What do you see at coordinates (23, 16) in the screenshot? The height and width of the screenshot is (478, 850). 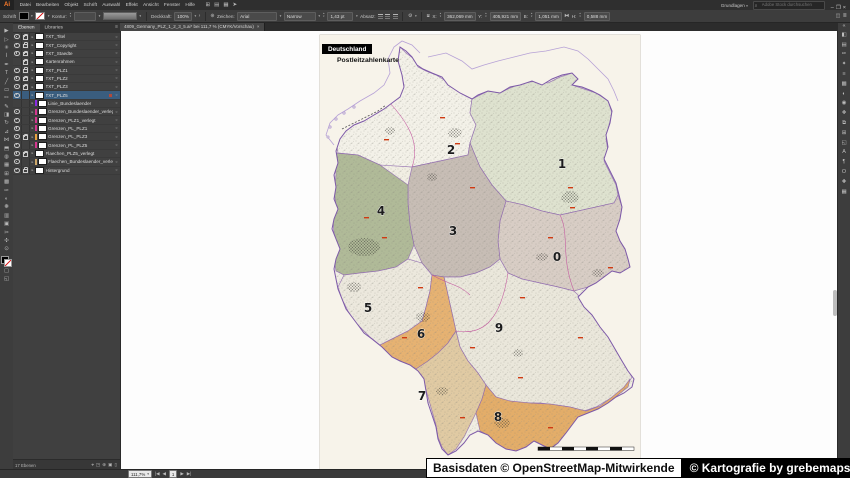 I see `fill-swatch` at bounding box center [23, 16].